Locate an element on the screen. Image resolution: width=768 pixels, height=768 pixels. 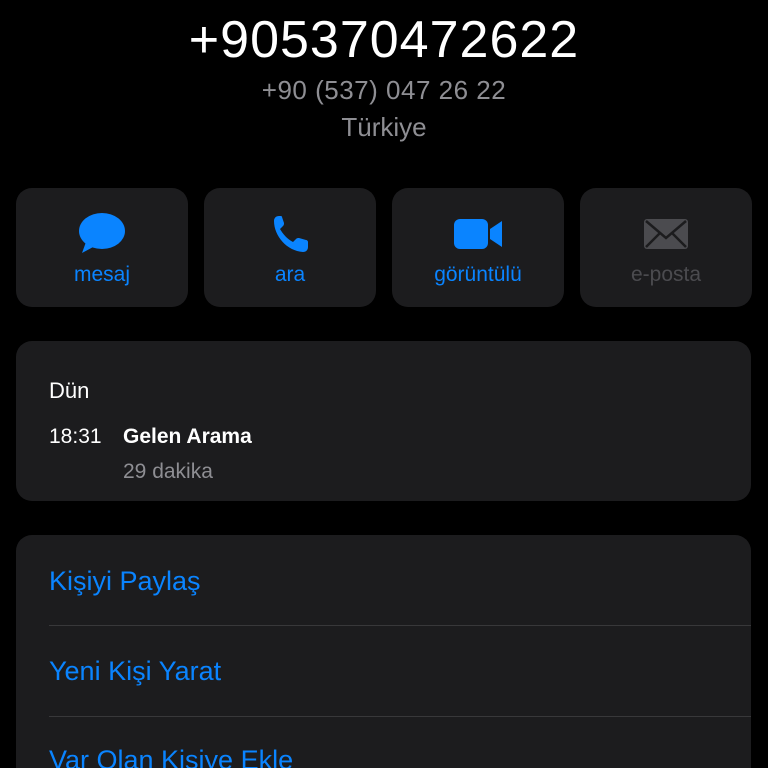
phone-number-formatted: +90 (537) 047 26 22 is located at coordinates (384, 90).